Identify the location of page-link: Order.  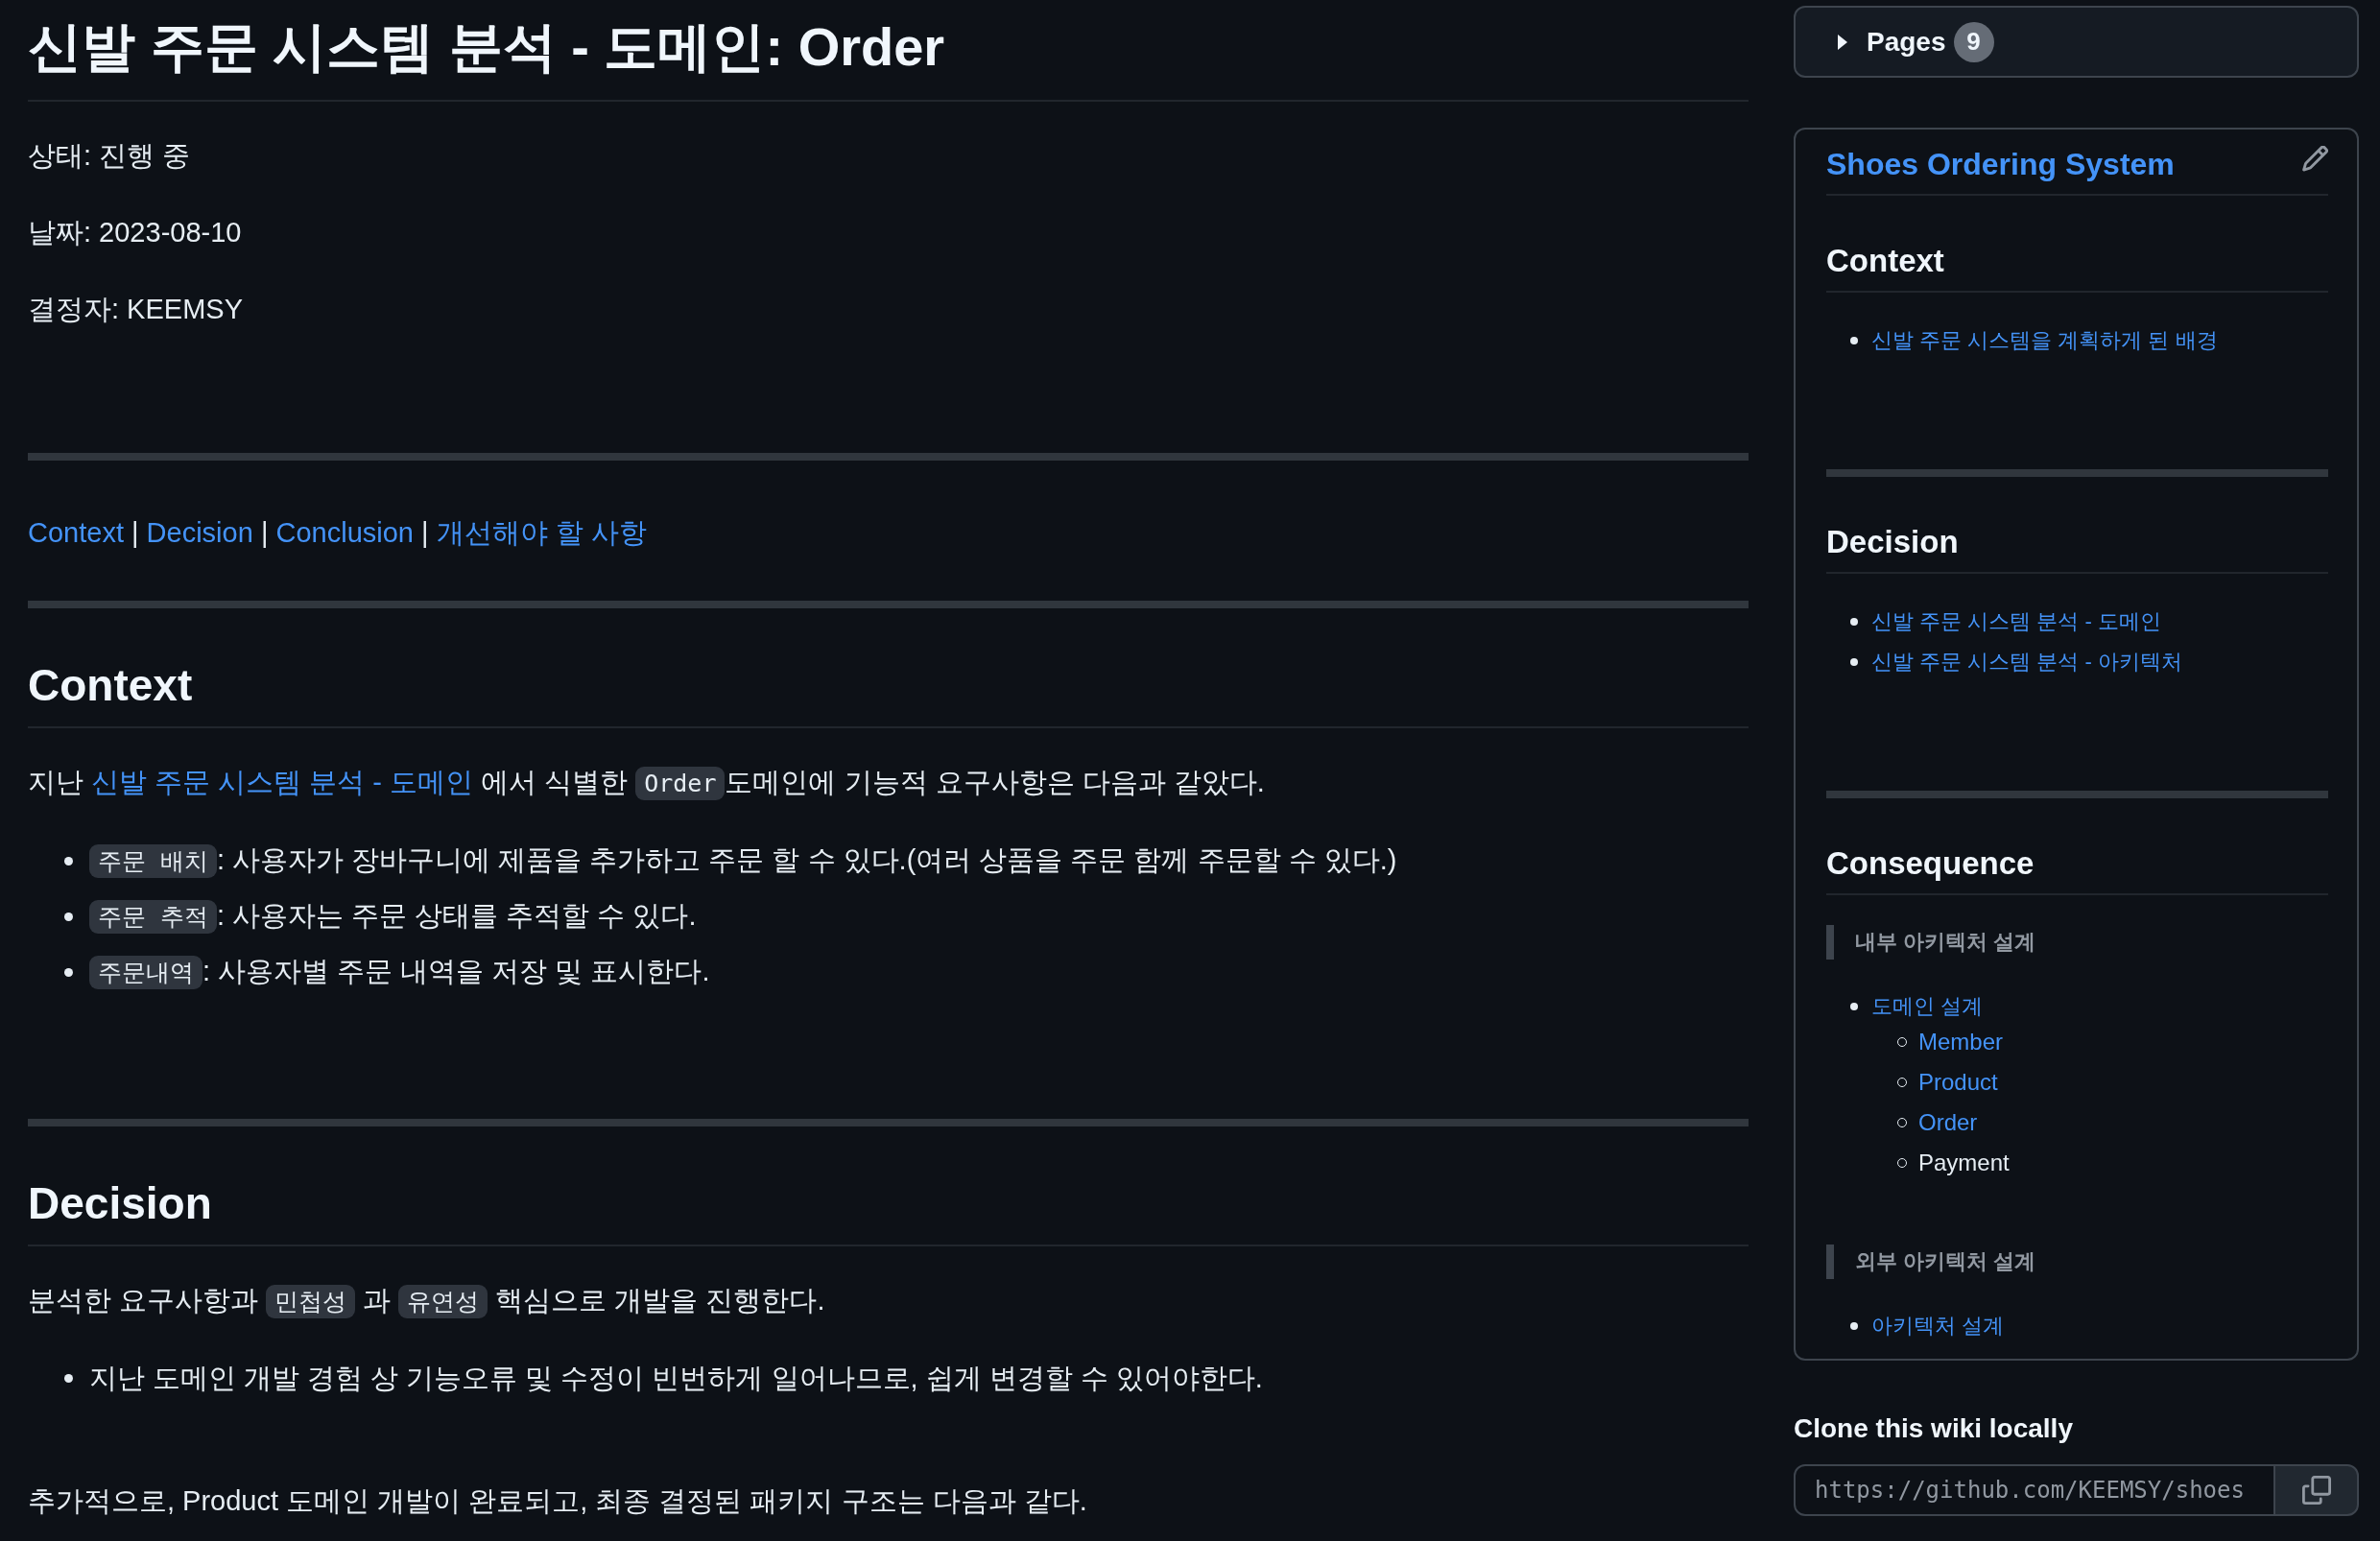
(1948, 1122).